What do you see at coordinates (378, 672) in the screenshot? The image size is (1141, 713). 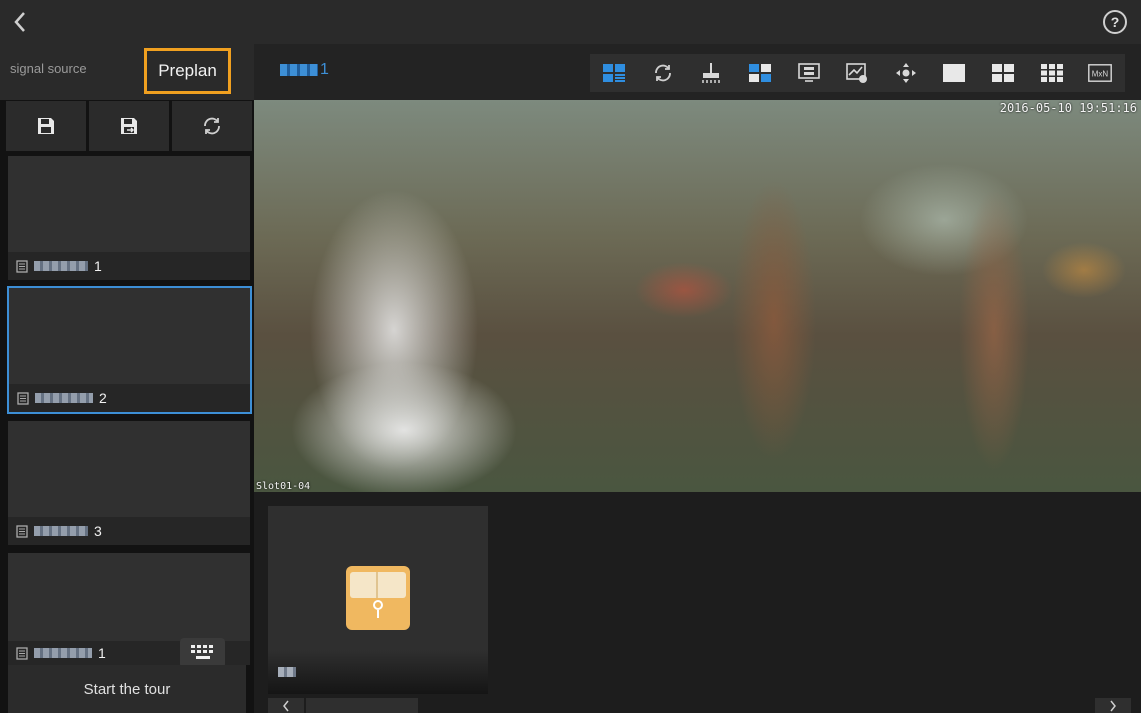 I see `tile-footer` at bounding box center [378, 672].